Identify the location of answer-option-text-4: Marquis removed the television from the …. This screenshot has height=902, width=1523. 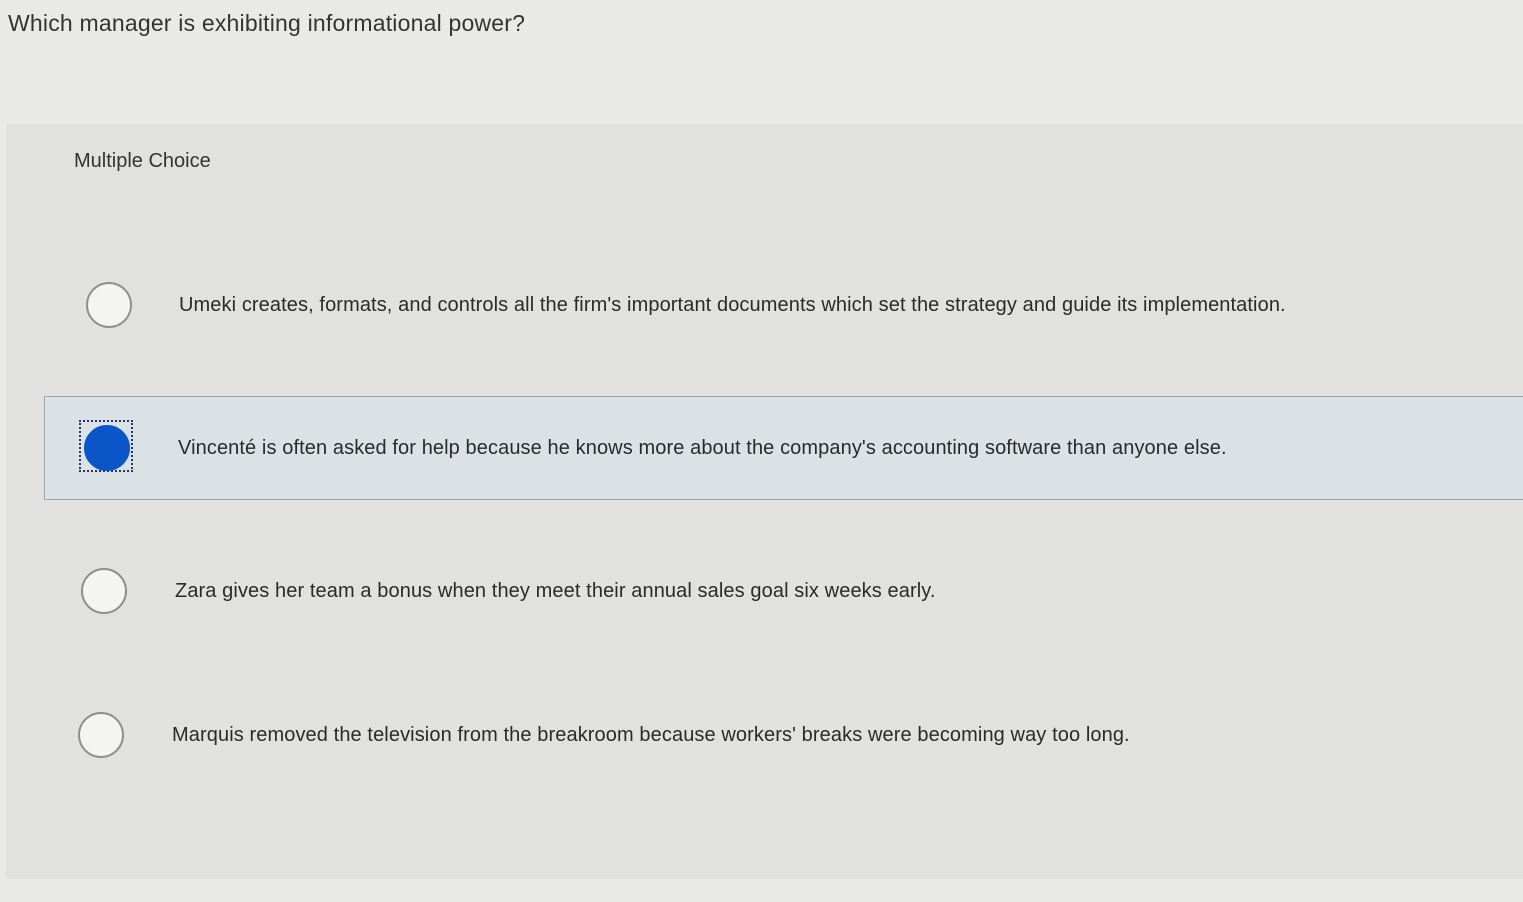
(651, 735).